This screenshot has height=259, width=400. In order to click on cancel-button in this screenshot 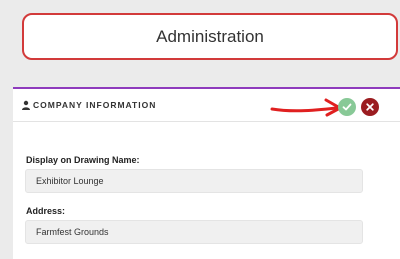, I will do `click(370, 107)`.